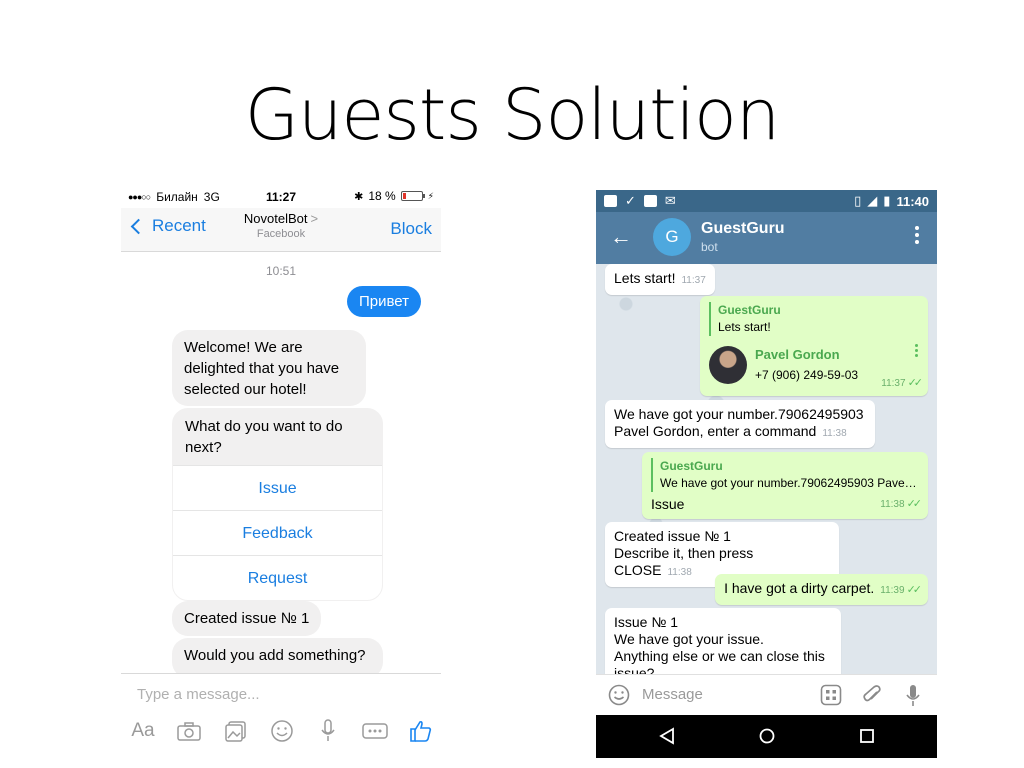  Describe the element at coordinates (359, 196) in the screenshot. I see `bluetooth-icon: ✱` at that location.